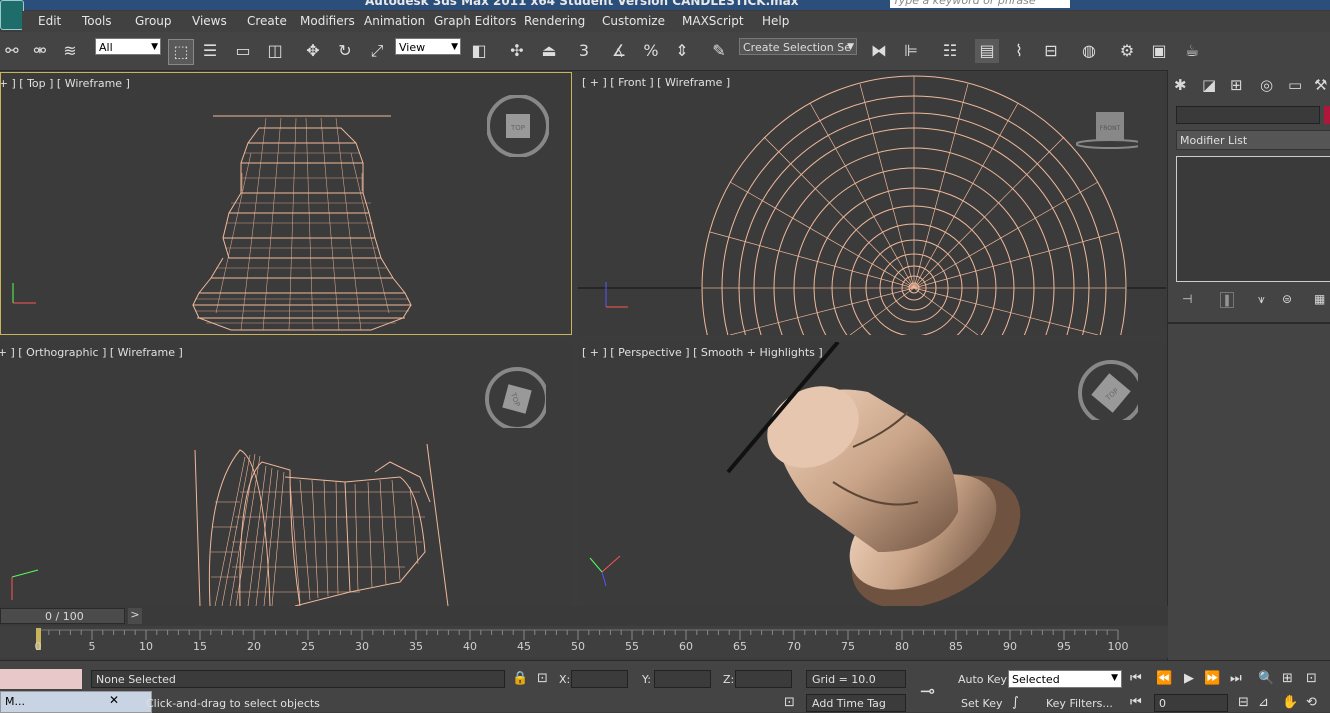  What do you see at coordinates (775, 21) in the screenshot?
I see `menu-help: Help` at bounding box center [775, 21].